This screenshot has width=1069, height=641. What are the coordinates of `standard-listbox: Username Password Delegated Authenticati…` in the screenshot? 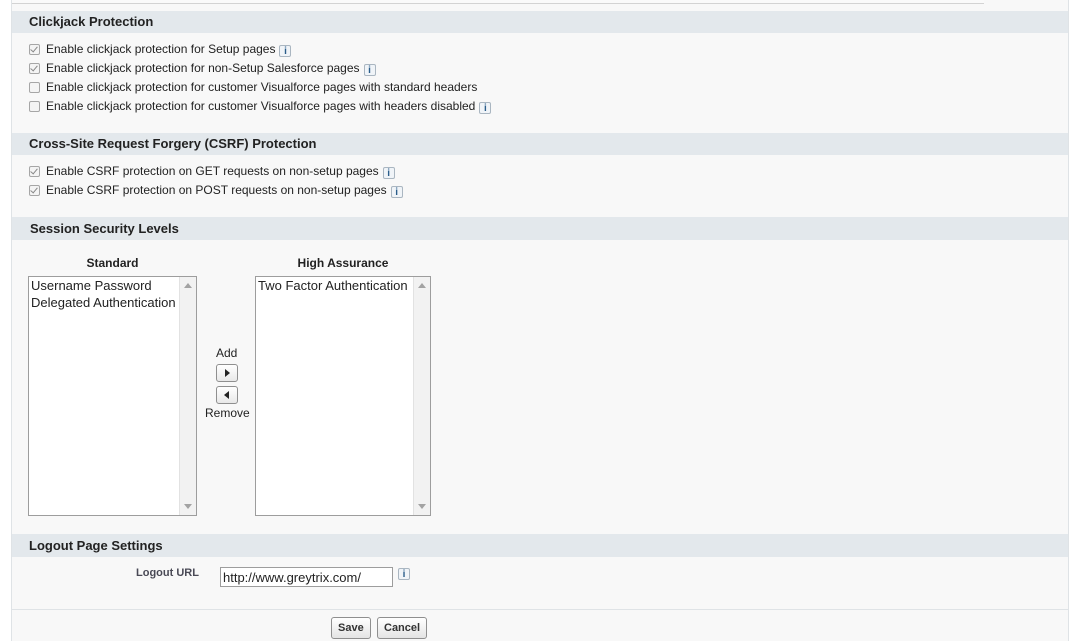 It's located at (112, 396).